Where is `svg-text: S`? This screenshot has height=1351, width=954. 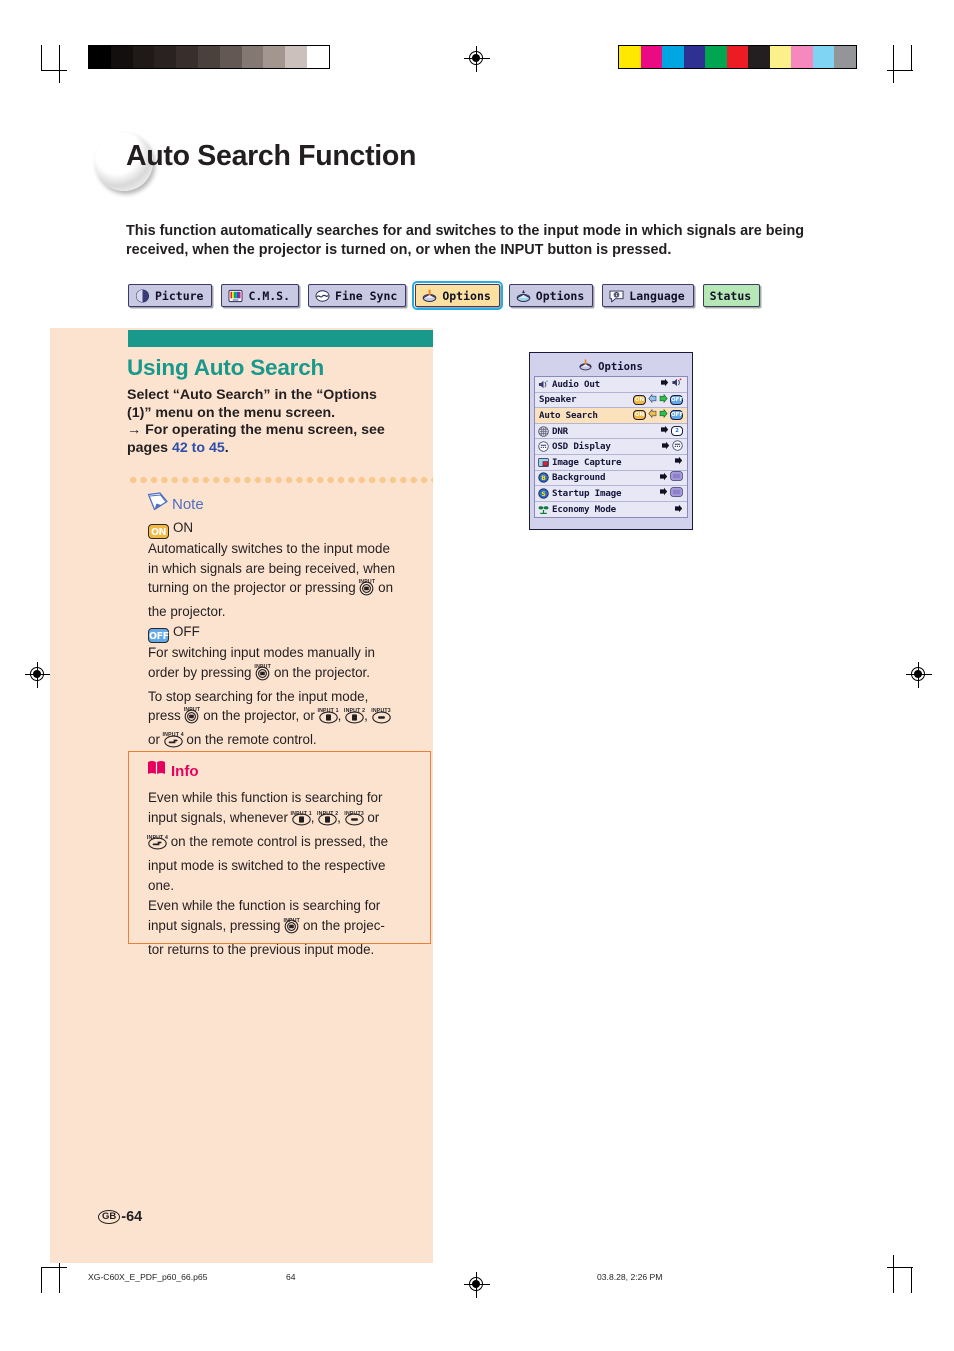
svg-text: S is located at coordinates (543, 494).